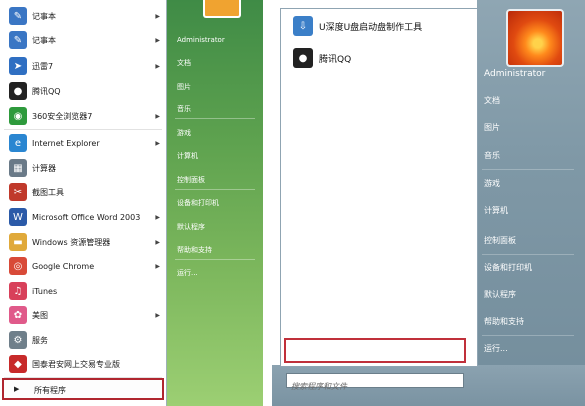 The image size is (585, 406). What do you see at coordinates (63, 266) in the screenshot?
I see `program-label: Google Chrome` at bounding box center [63, 266].